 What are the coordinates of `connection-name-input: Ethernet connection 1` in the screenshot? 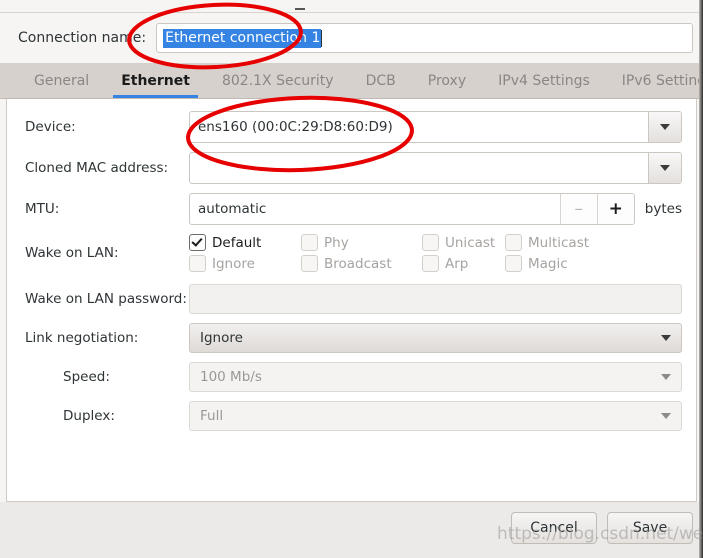 It's located at (424, 38).